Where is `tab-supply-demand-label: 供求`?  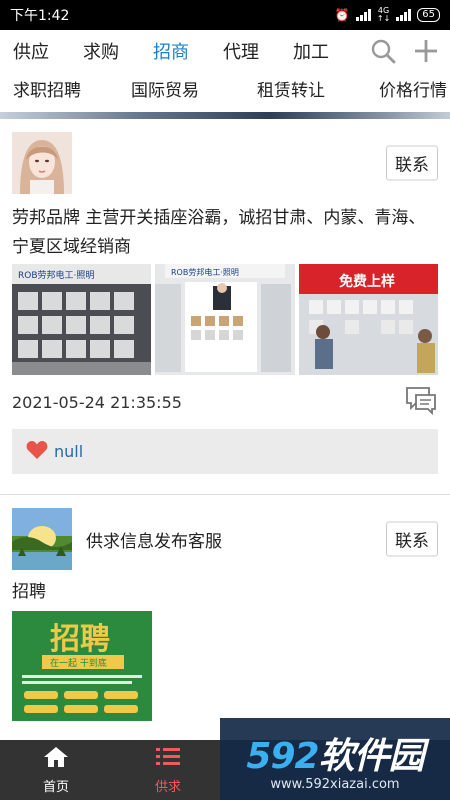 tab-supply-demand-label: 供求 is located at coordinates (167, 787).